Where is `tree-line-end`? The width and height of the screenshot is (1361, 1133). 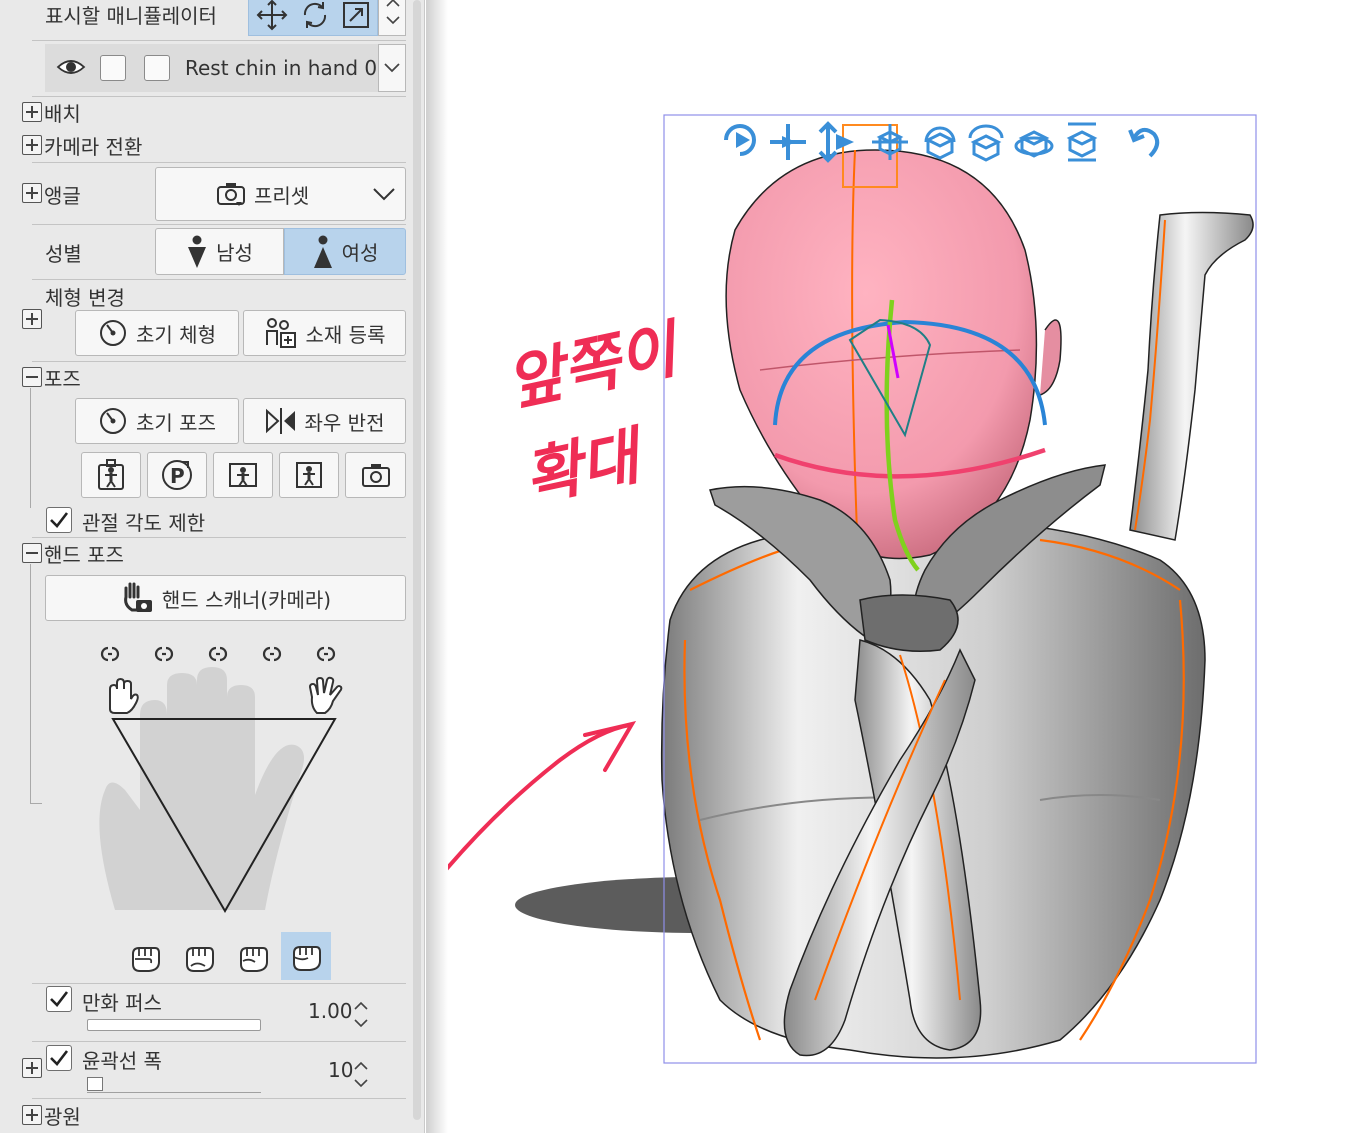
tree-line-end is located at coordinates (36, 803).